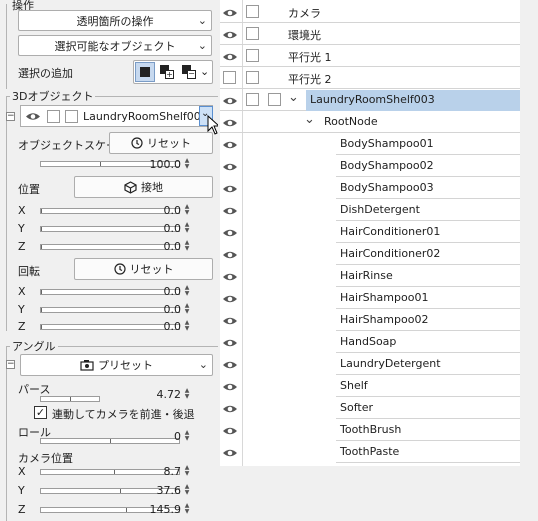 This screenshot has height=521, width=538. I want to click on position-x-spinner: ▲ ▼, so click(187, 210).